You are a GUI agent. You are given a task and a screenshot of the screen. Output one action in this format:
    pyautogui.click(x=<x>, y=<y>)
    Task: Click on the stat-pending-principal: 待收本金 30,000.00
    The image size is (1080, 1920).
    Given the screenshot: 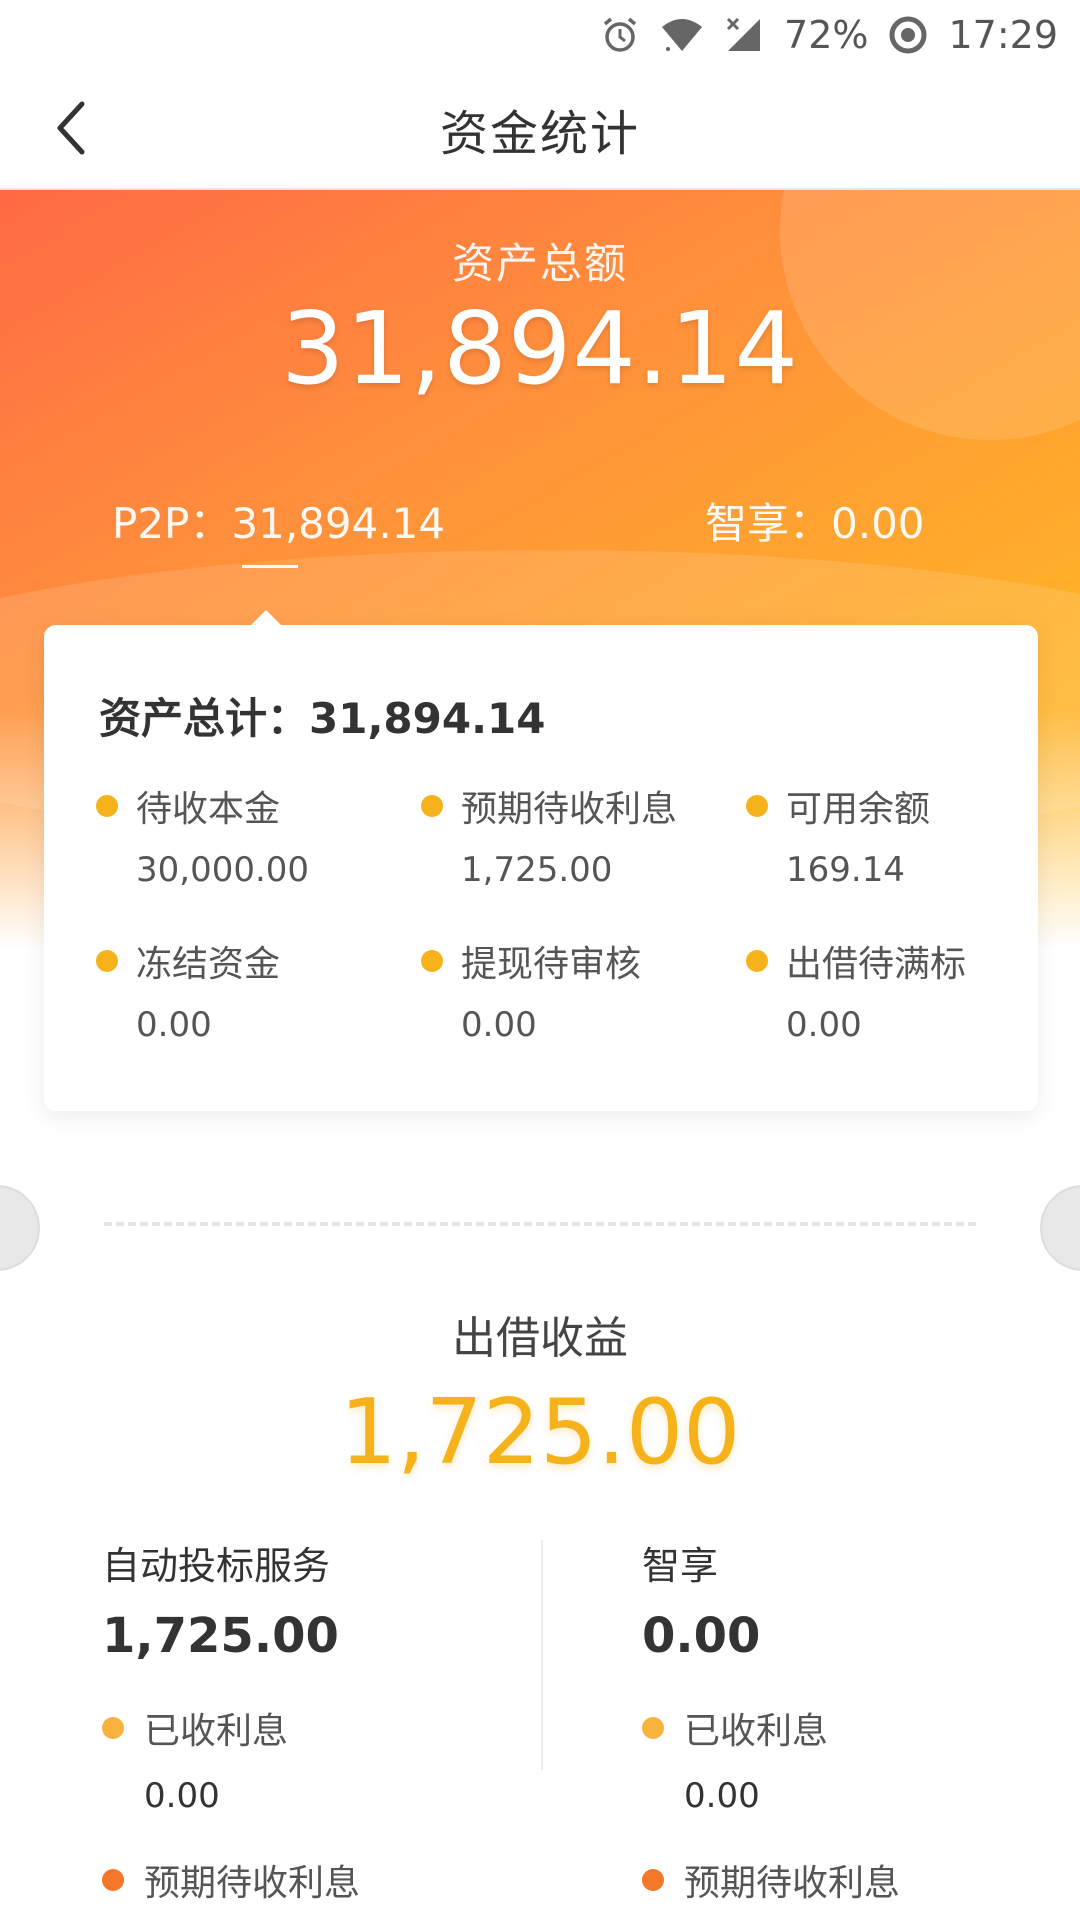 What is the action you would take?
    pyautogui.click(x=258, y=835)
    